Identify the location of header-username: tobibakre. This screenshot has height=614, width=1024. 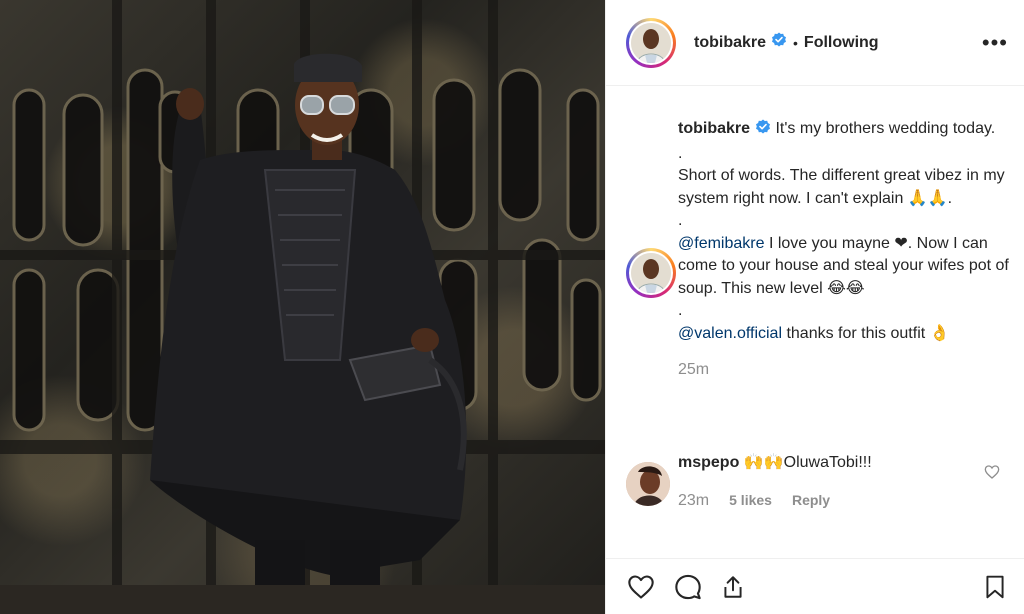
(730, 43).